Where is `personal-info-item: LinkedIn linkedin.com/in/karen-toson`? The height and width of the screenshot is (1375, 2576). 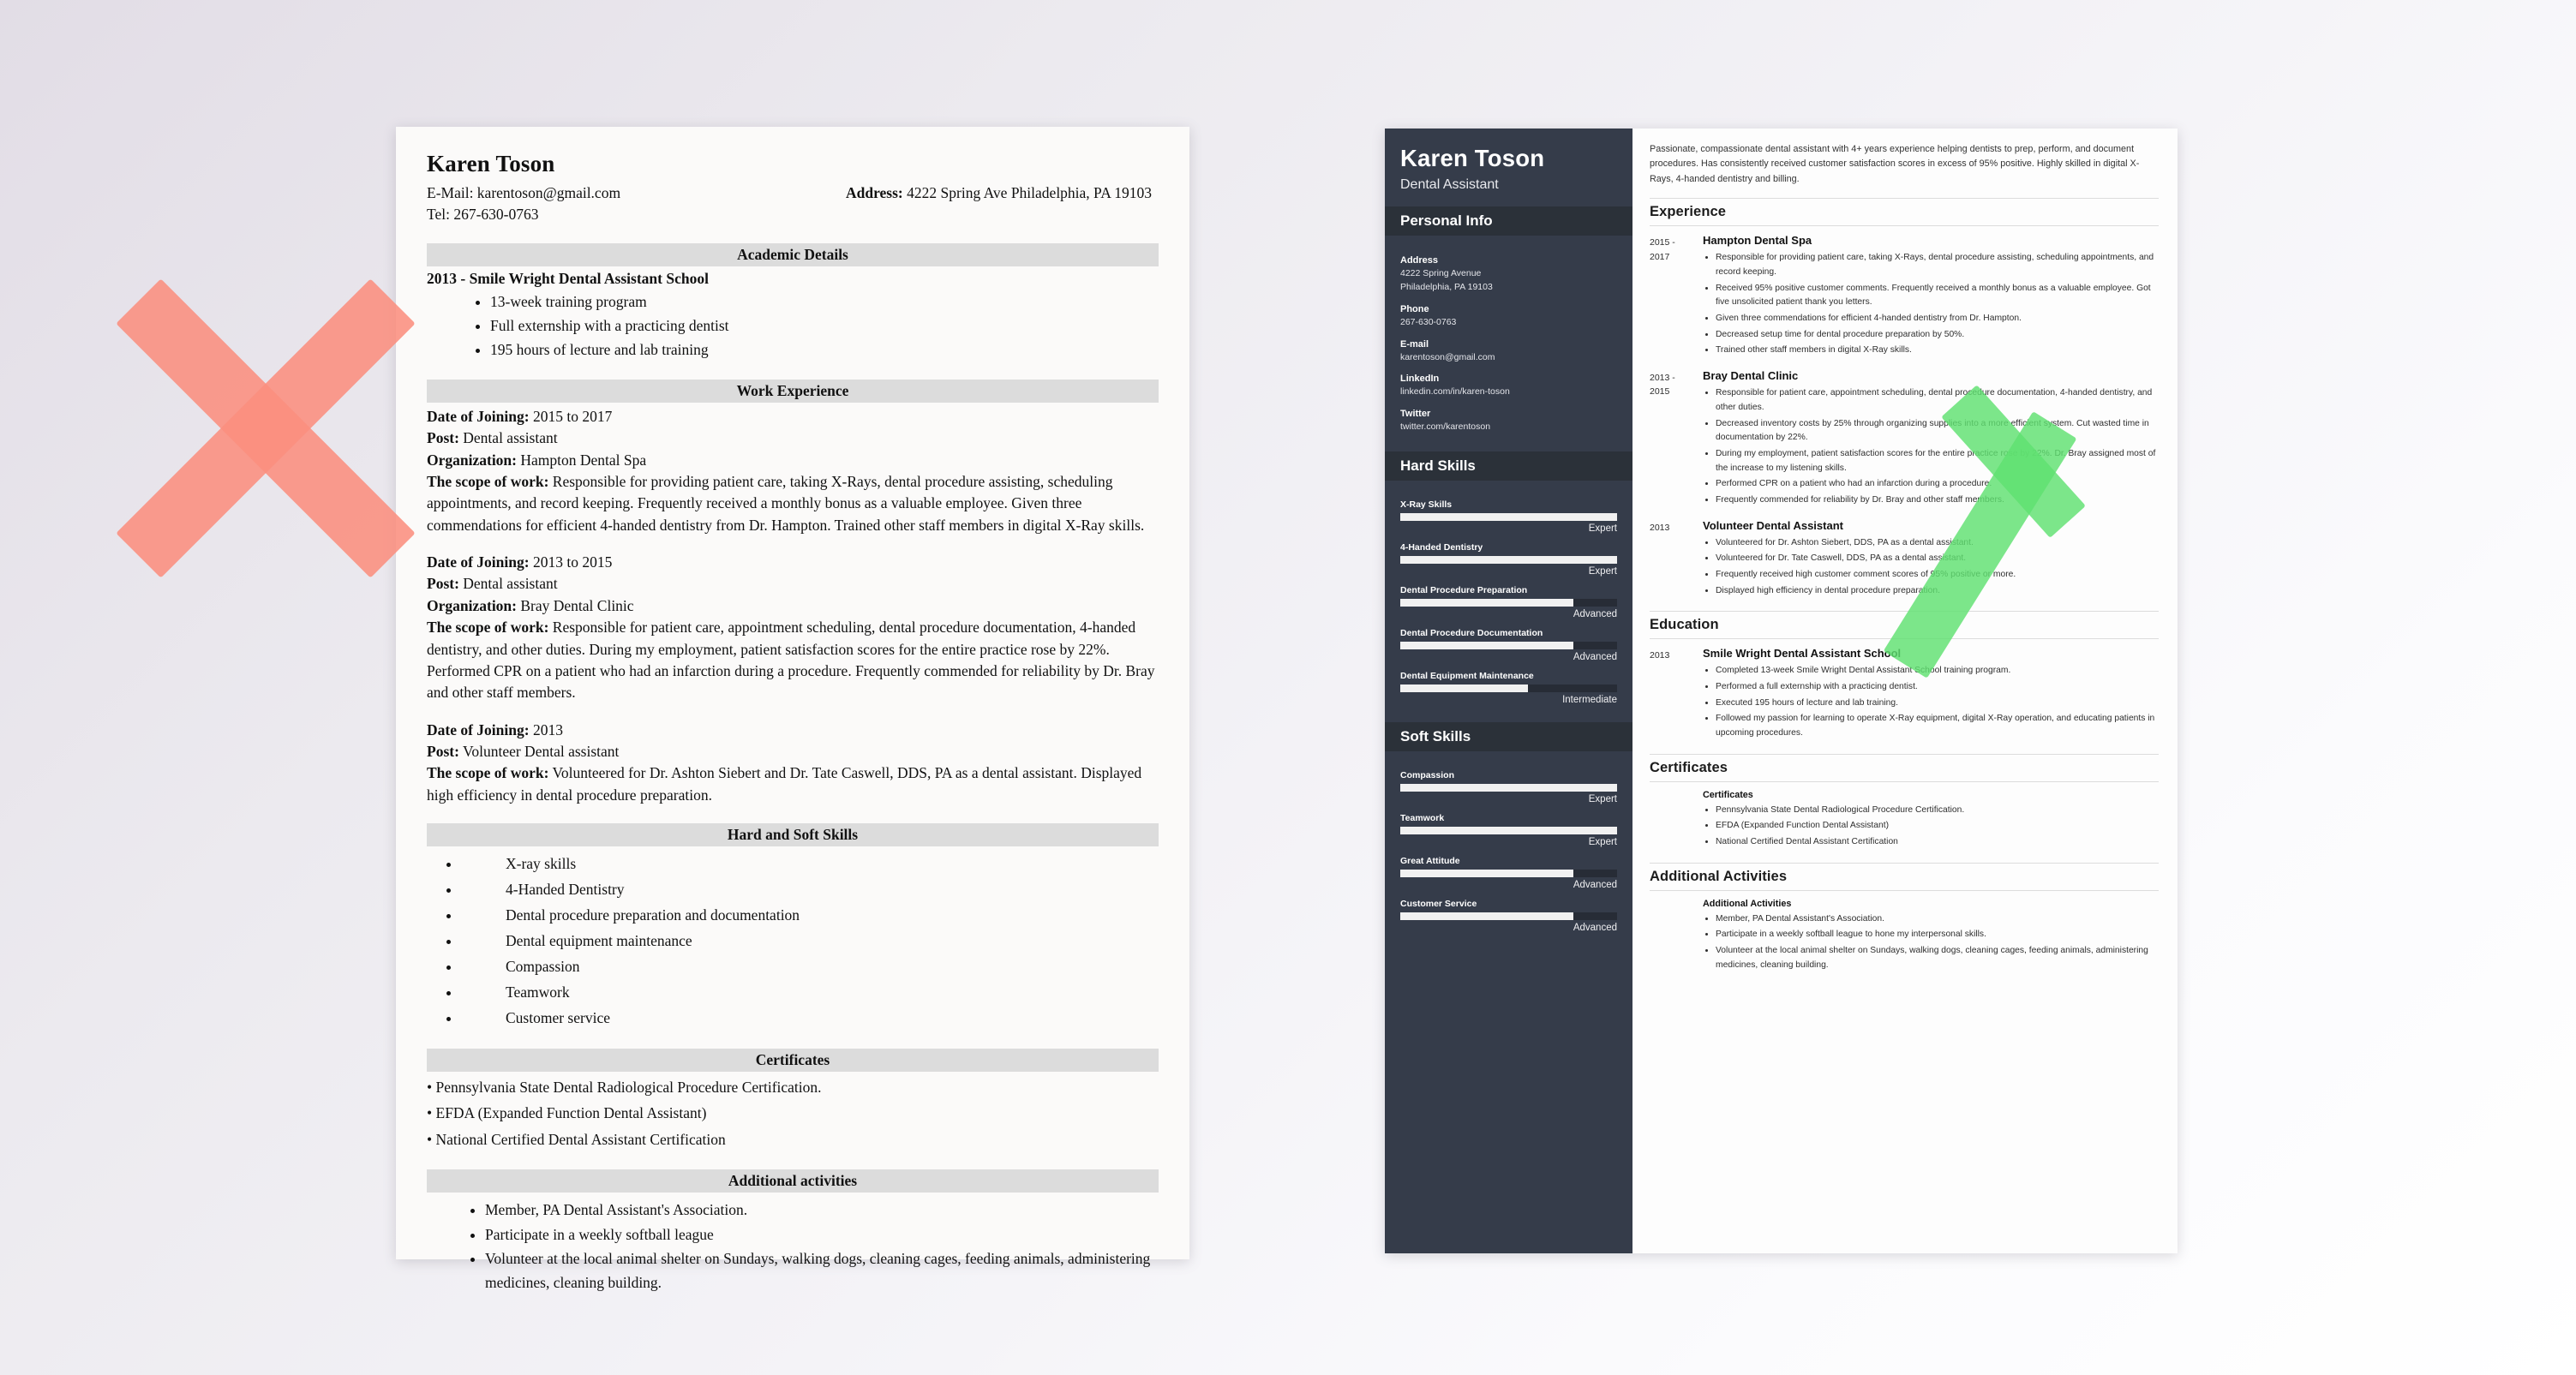
personal-info-item: LinkedIn linkedin.com/in/karen-toson is located at coordinates (1508, 386).